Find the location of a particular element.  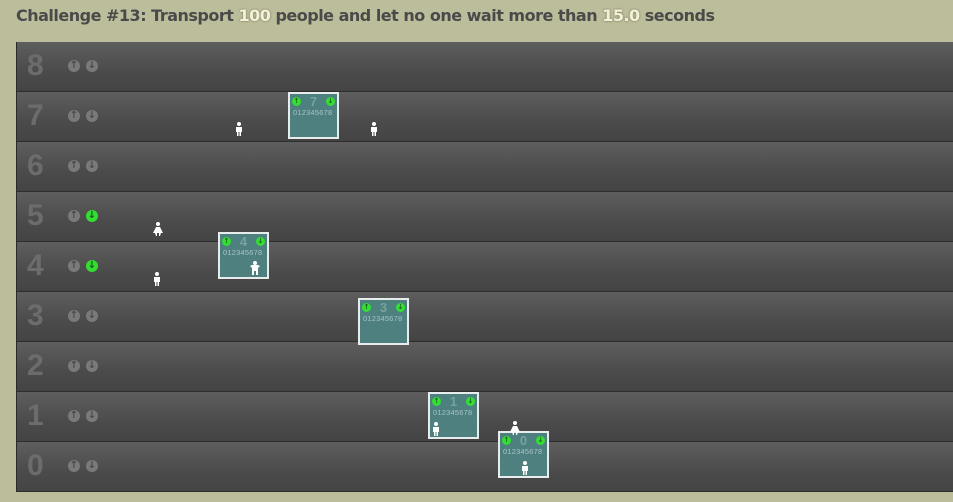

challenge-middle: people and let no one wait more than is located at coordinates (436, 15).